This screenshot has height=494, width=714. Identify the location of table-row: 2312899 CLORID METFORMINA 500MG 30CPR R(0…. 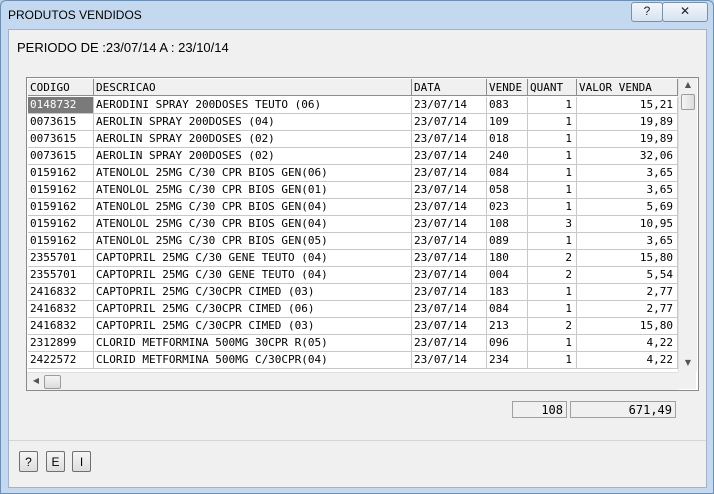
(352, 343).